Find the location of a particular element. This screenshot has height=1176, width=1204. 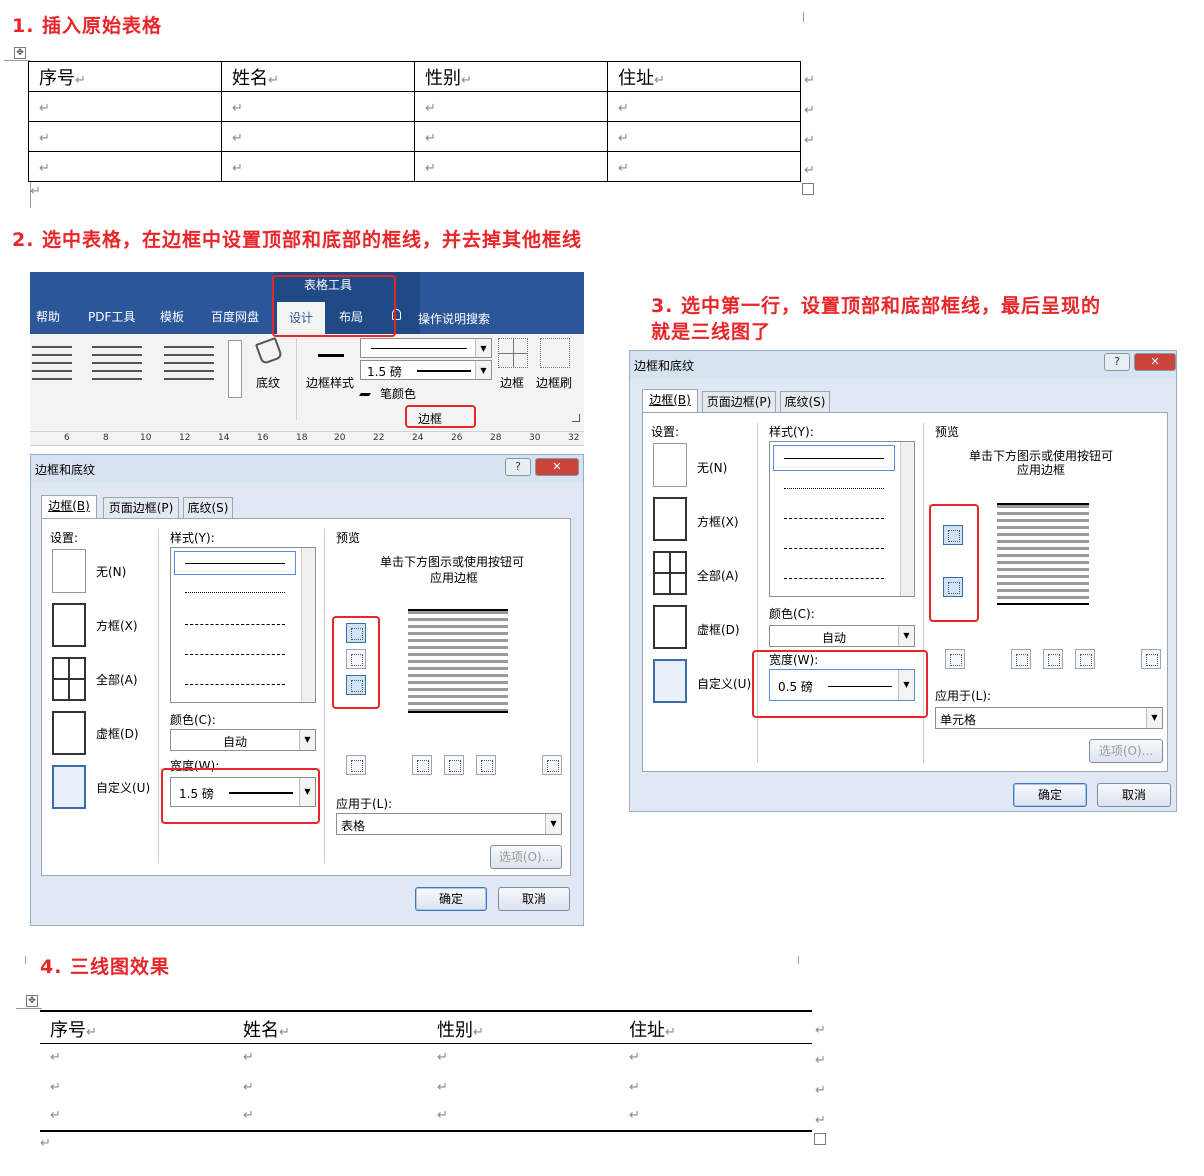

table-style-gallery is located at coordinates (130, 367).